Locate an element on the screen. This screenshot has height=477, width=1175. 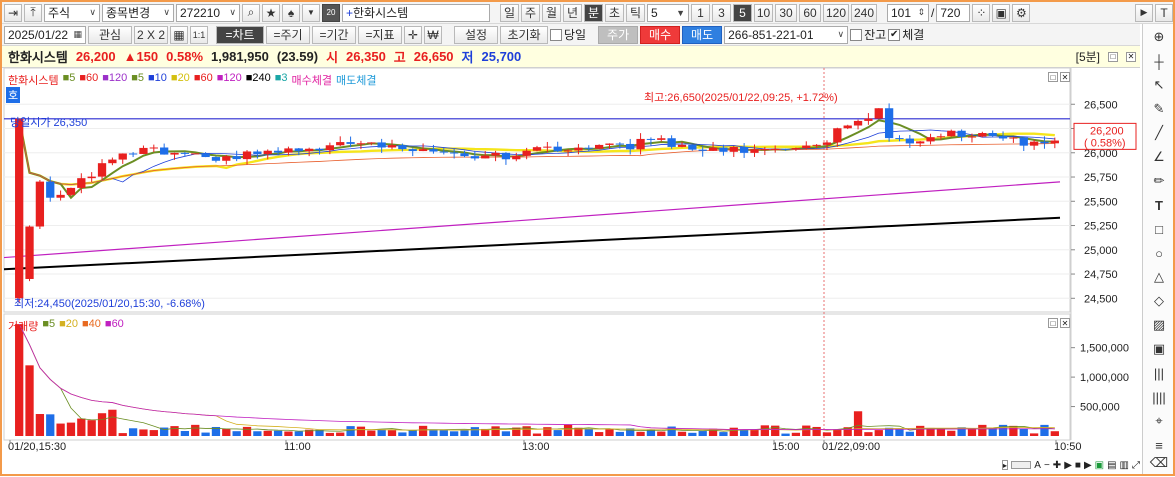
rectangle-icon: □ is located at coordinates (1159, 229).